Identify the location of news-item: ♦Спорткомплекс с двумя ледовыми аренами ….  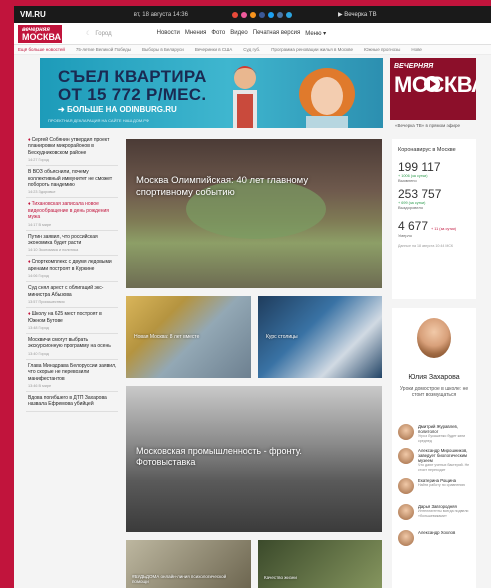
(72, 269).